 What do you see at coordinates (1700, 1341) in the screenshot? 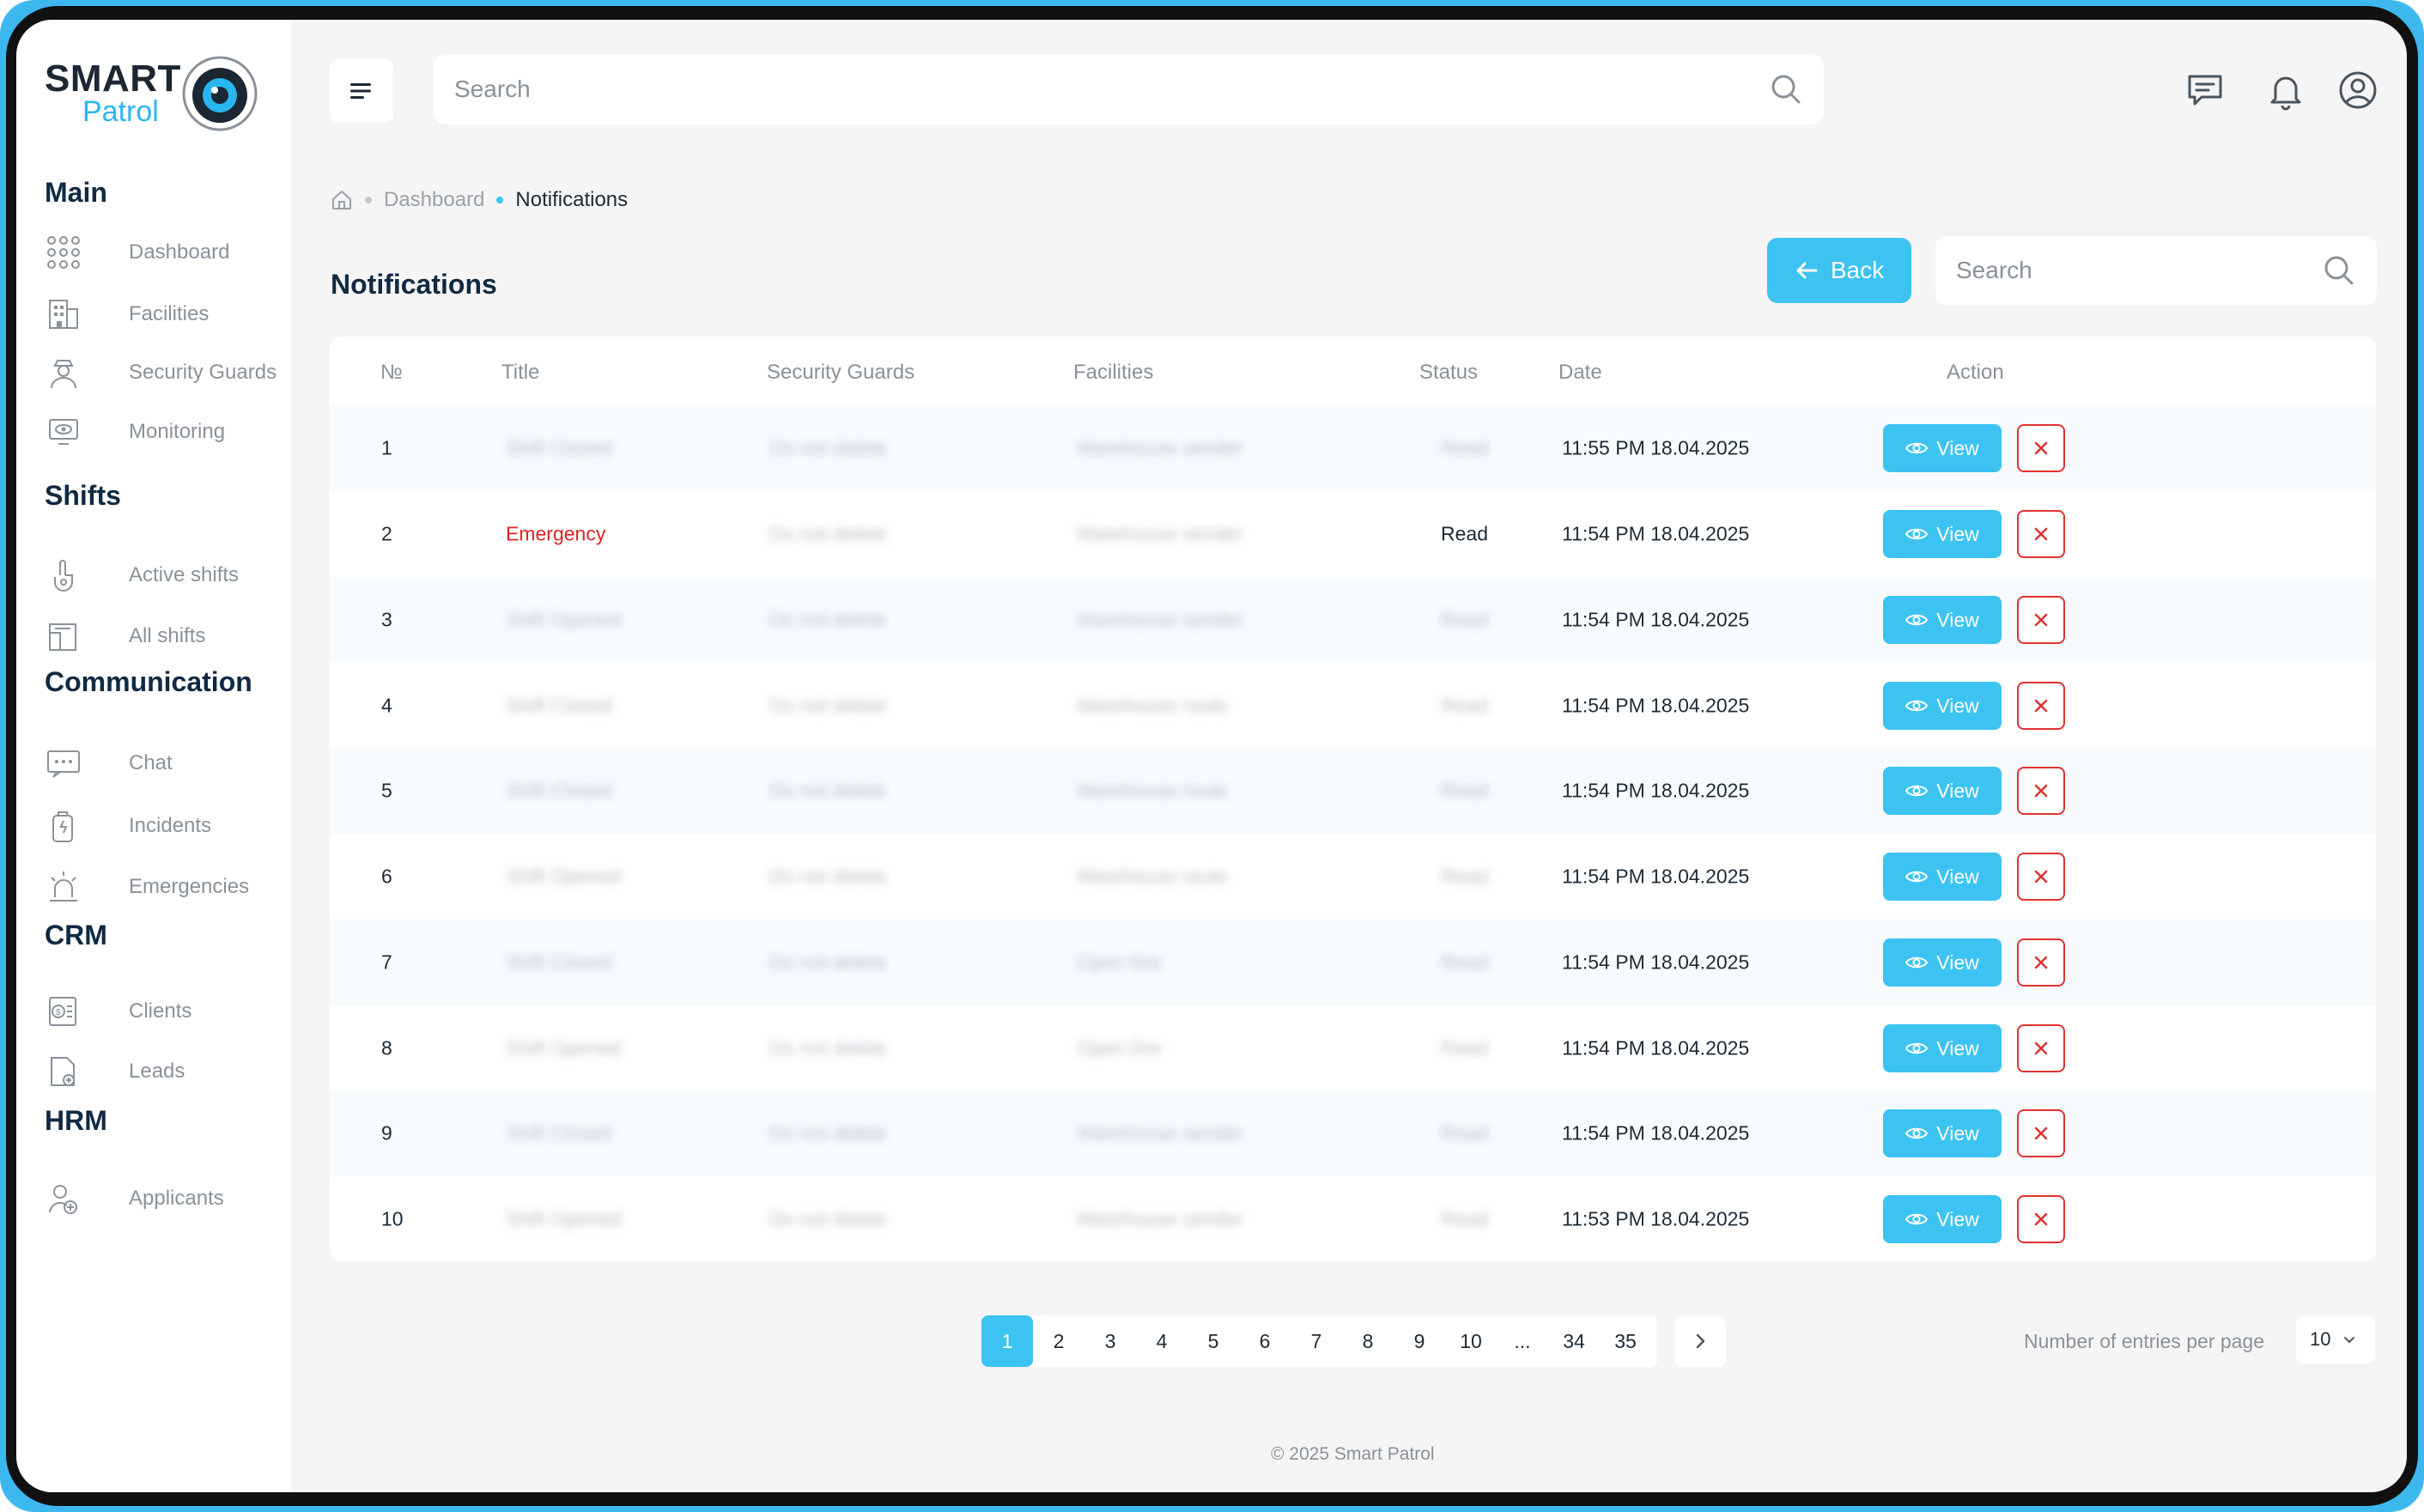
I see `next-page-button` at bounding box center [1700, 1341].